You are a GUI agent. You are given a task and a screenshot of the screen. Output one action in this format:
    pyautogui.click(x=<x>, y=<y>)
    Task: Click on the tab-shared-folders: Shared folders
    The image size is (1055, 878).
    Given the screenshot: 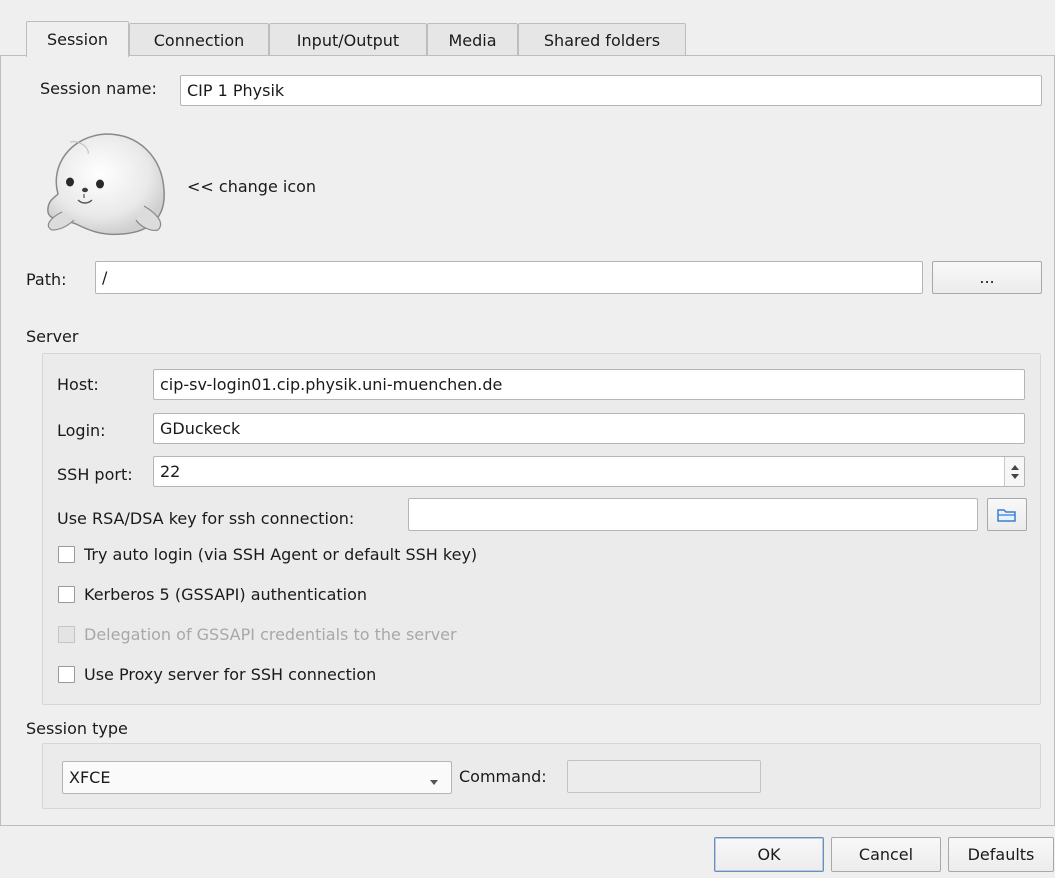 What is the action you would take?
    pyautogui.click(x=602, y=40)
    